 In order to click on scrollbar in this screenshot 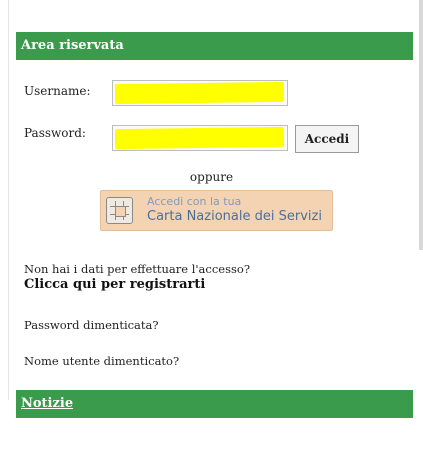, I will do `click(421, 125)`.